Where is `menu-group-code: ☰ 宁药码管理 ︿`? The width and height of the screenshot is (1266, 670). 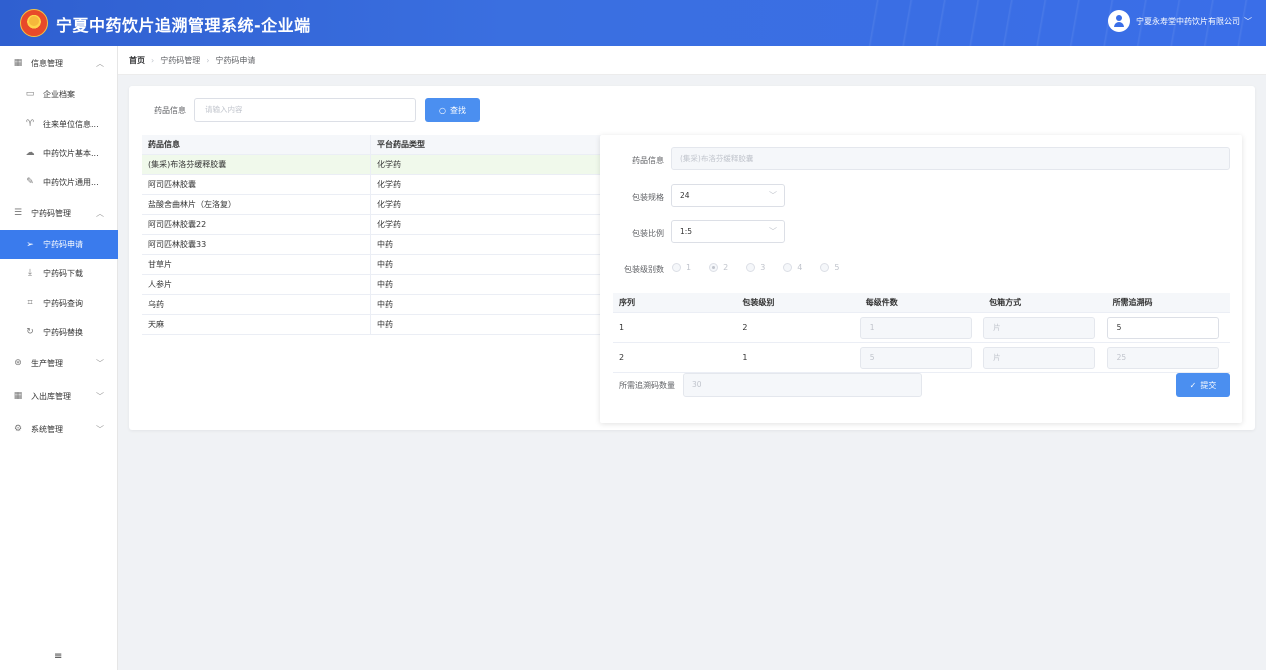 menu-group-code: ☰ 宁药码管理 ︿ is located at coordinates (59, 213).